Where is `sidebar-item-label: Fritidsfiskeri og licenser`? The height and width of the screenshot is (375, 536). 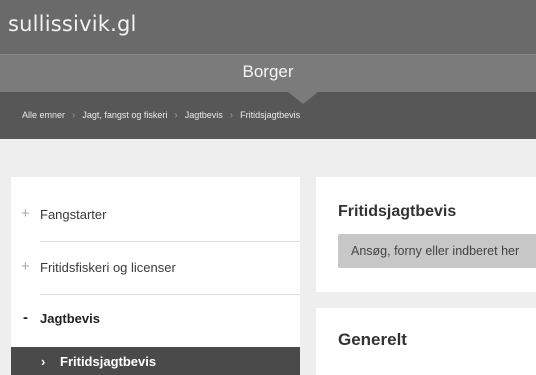 sidebar-item-label: Fritidsfiskeri og licenser is located at coordinates (108, 267).